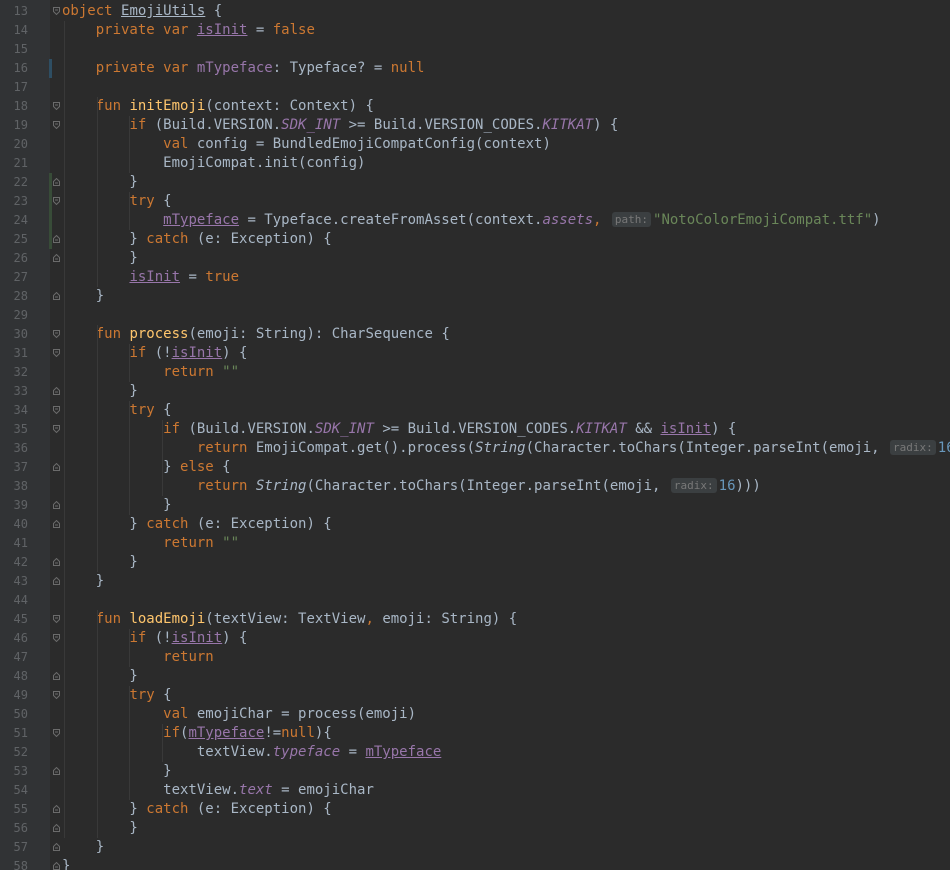  I want to click on code-line: 51 if(mTypeface!=null){, so click(475, 733).